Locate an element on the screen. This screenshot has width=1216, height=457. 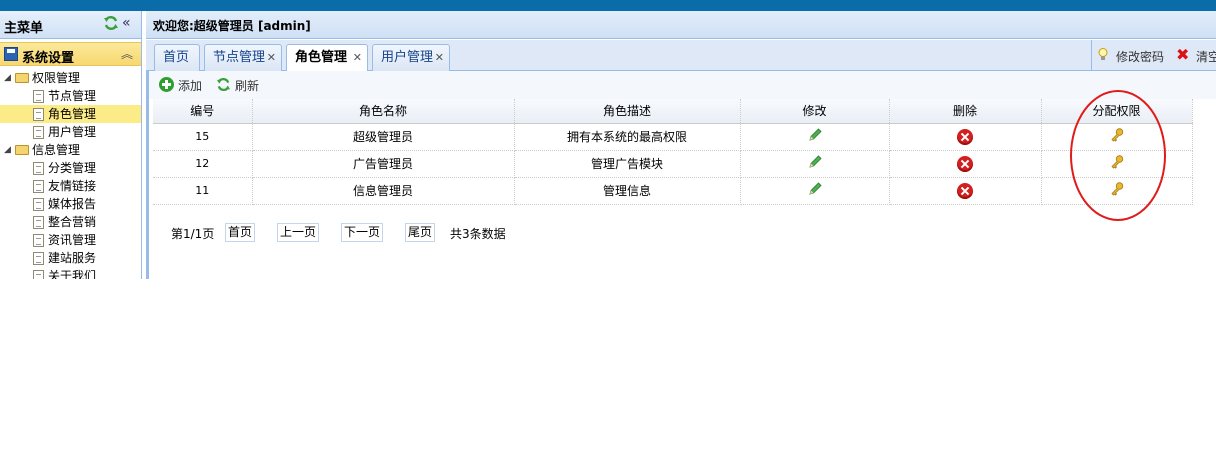
clear-link: 清空 is located at coordinates (1206, 56).